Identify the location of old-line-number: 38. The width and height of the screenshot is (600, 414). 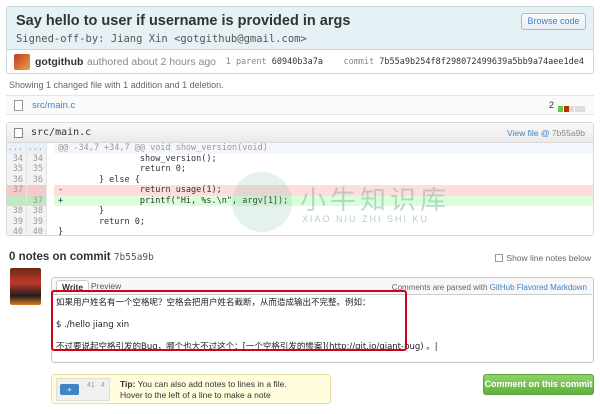
(17, 211).